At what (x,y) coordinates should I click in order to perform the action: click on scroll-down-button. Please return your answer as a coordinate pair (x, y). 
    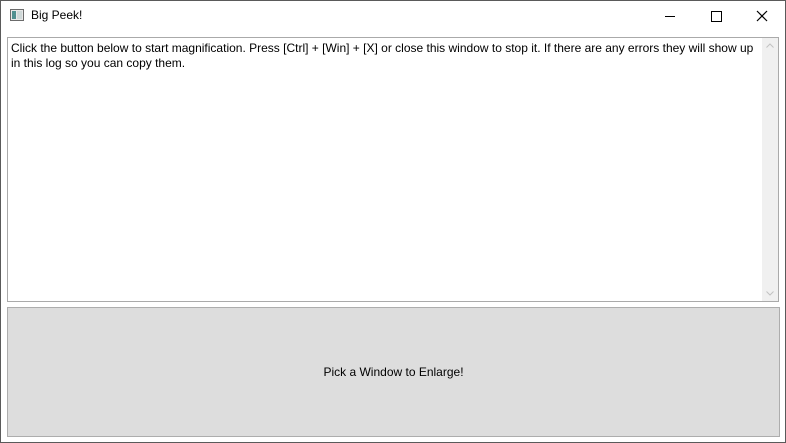
    Looking at the image, I should click on (770, 293).